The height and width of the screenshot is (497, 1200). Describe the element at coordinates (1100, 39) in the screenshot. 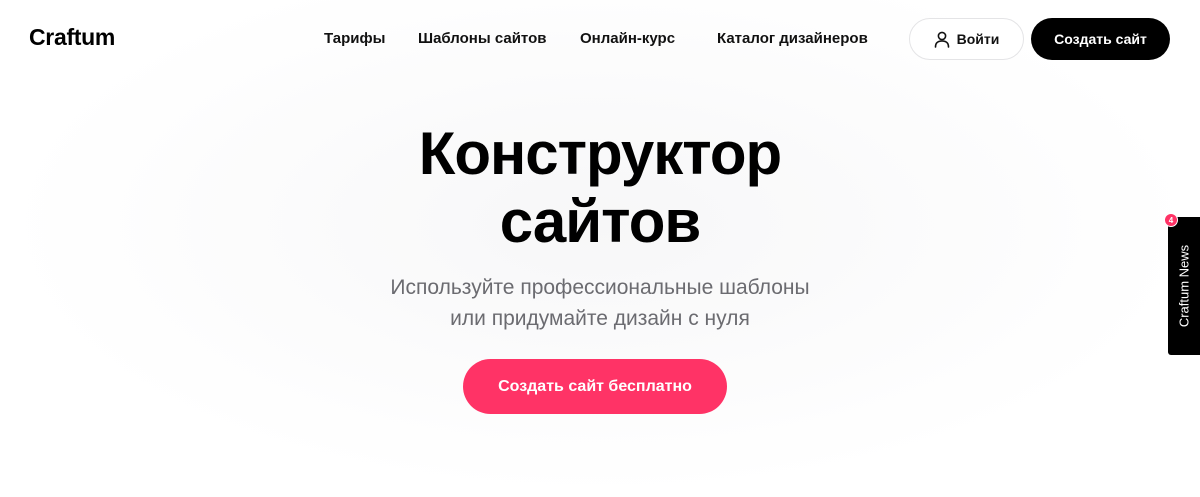

I see `create-site-button: Создать сайт` at that location.